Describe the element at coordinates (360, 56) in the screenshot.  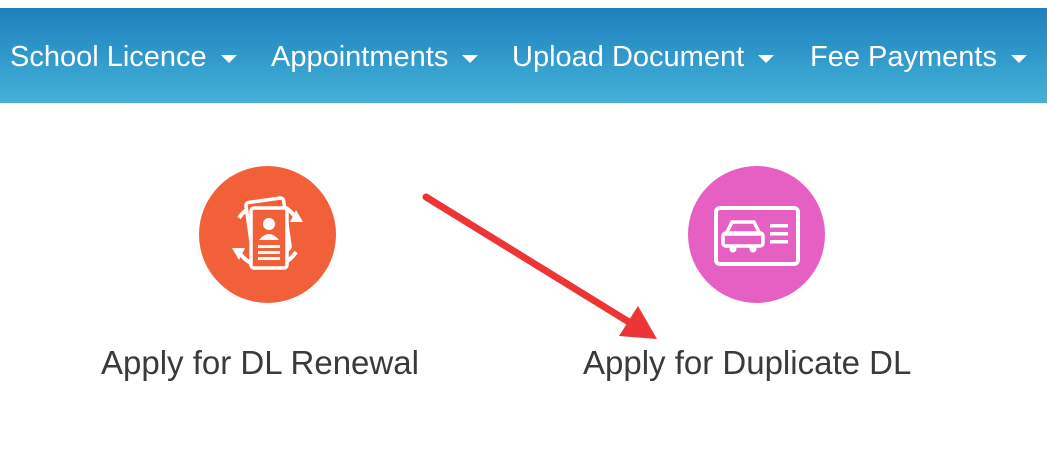
I see `nav-label: Appointments` at that location.